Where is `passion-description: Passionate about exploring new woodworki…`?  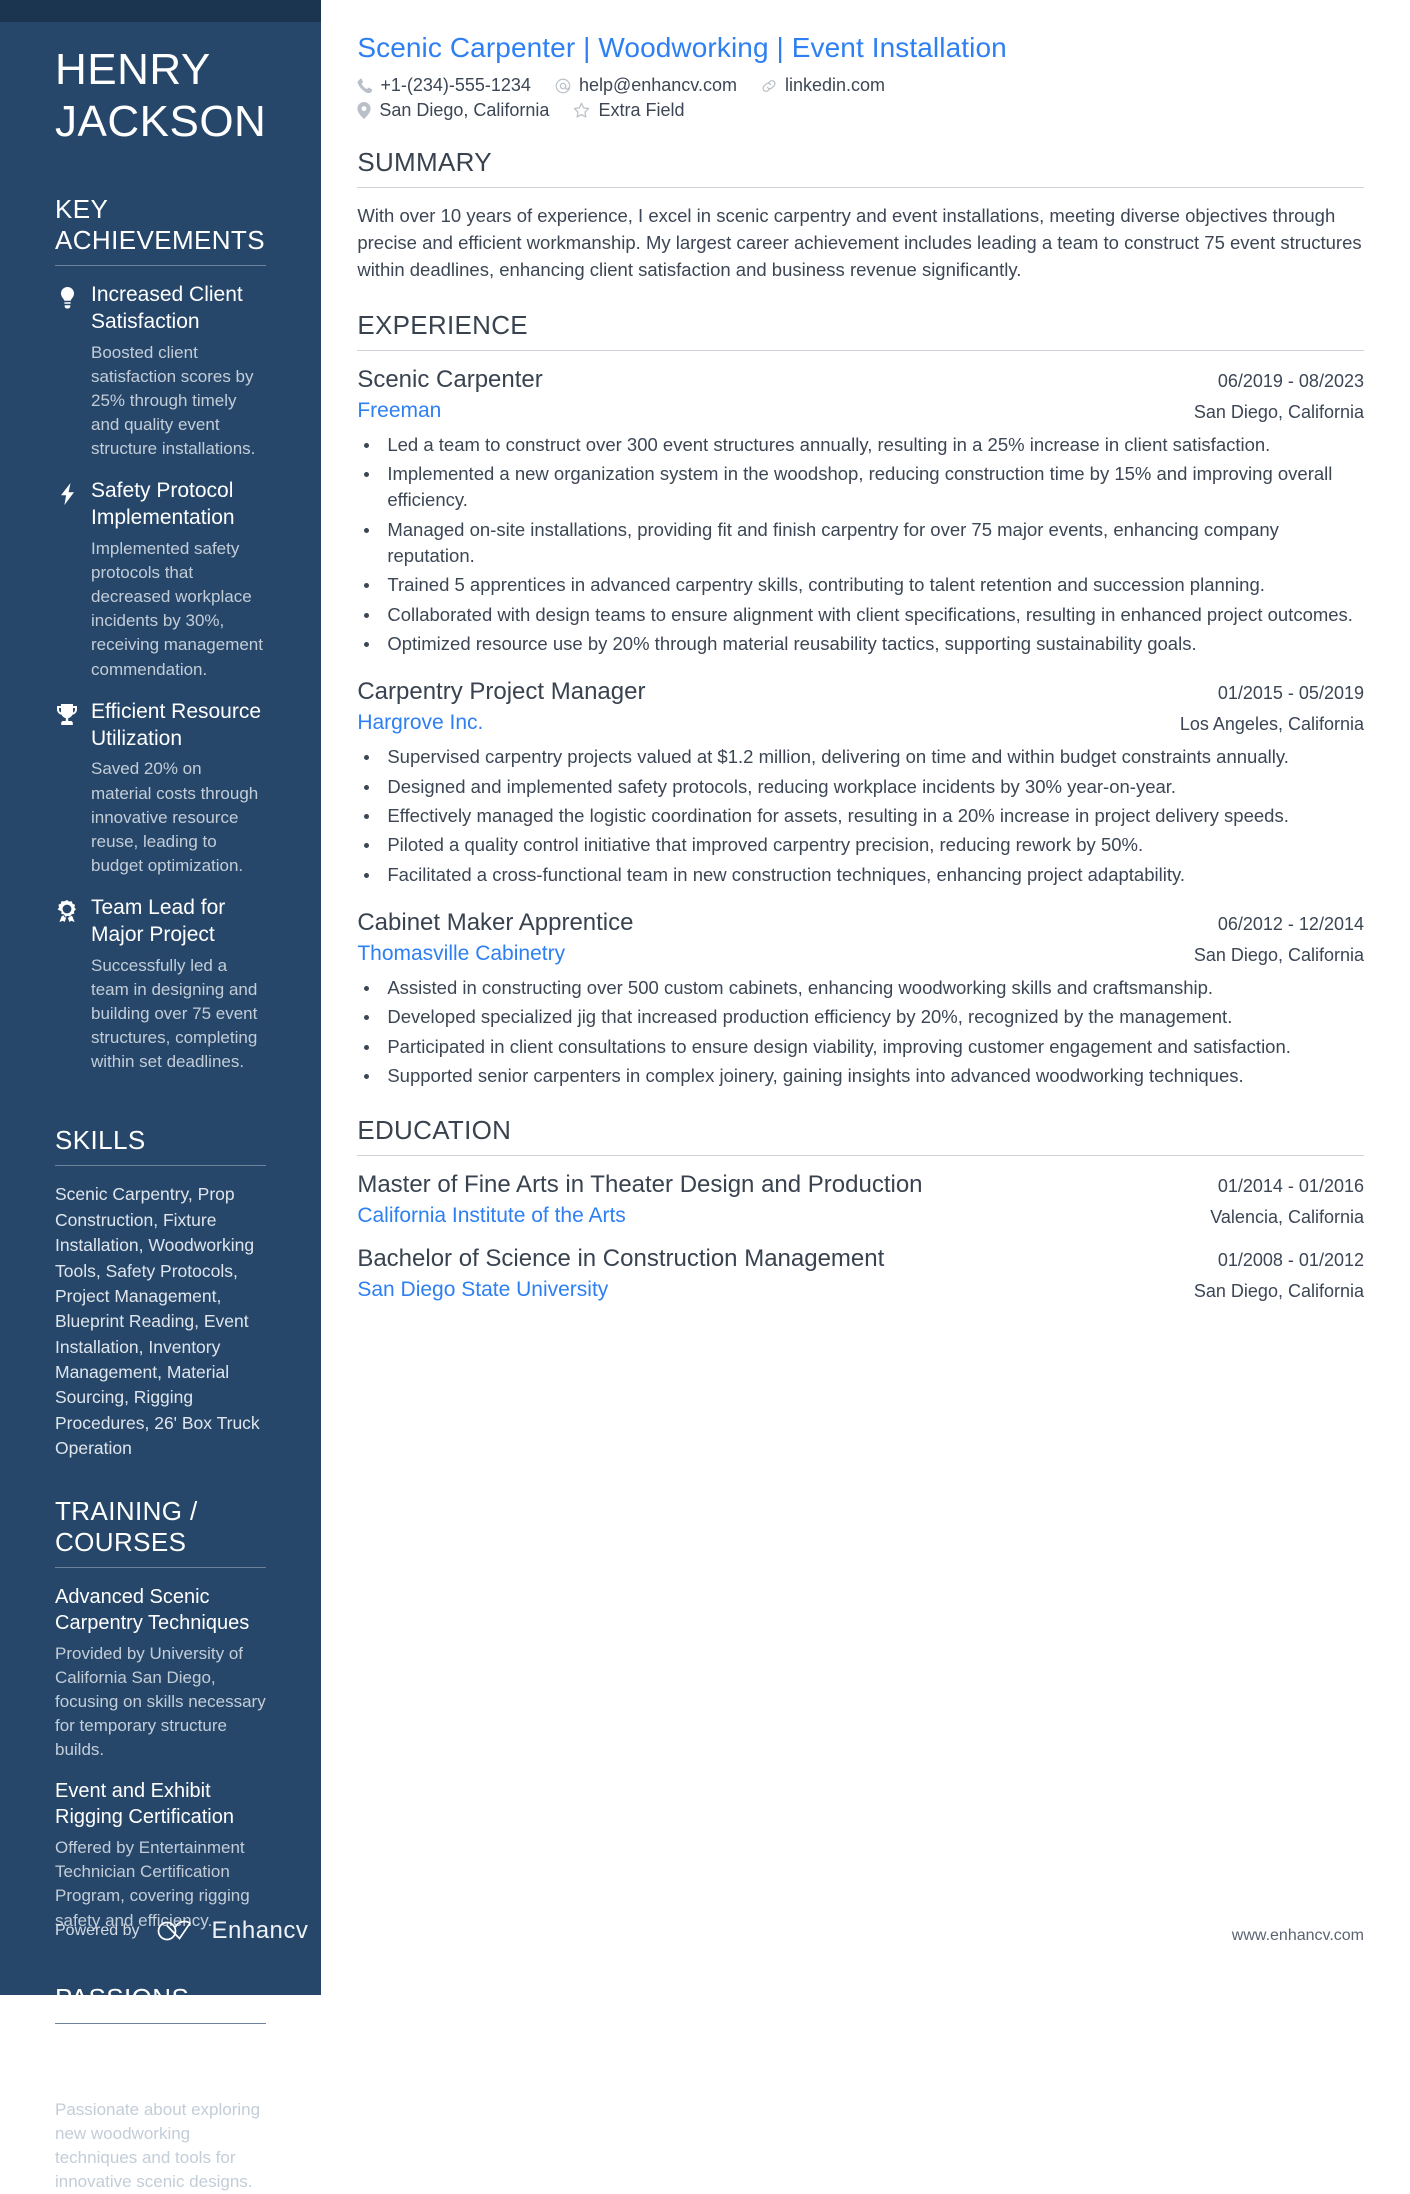
passion-description: Passionate about exploring new woodworki… is located at coordinates (158, 2145).